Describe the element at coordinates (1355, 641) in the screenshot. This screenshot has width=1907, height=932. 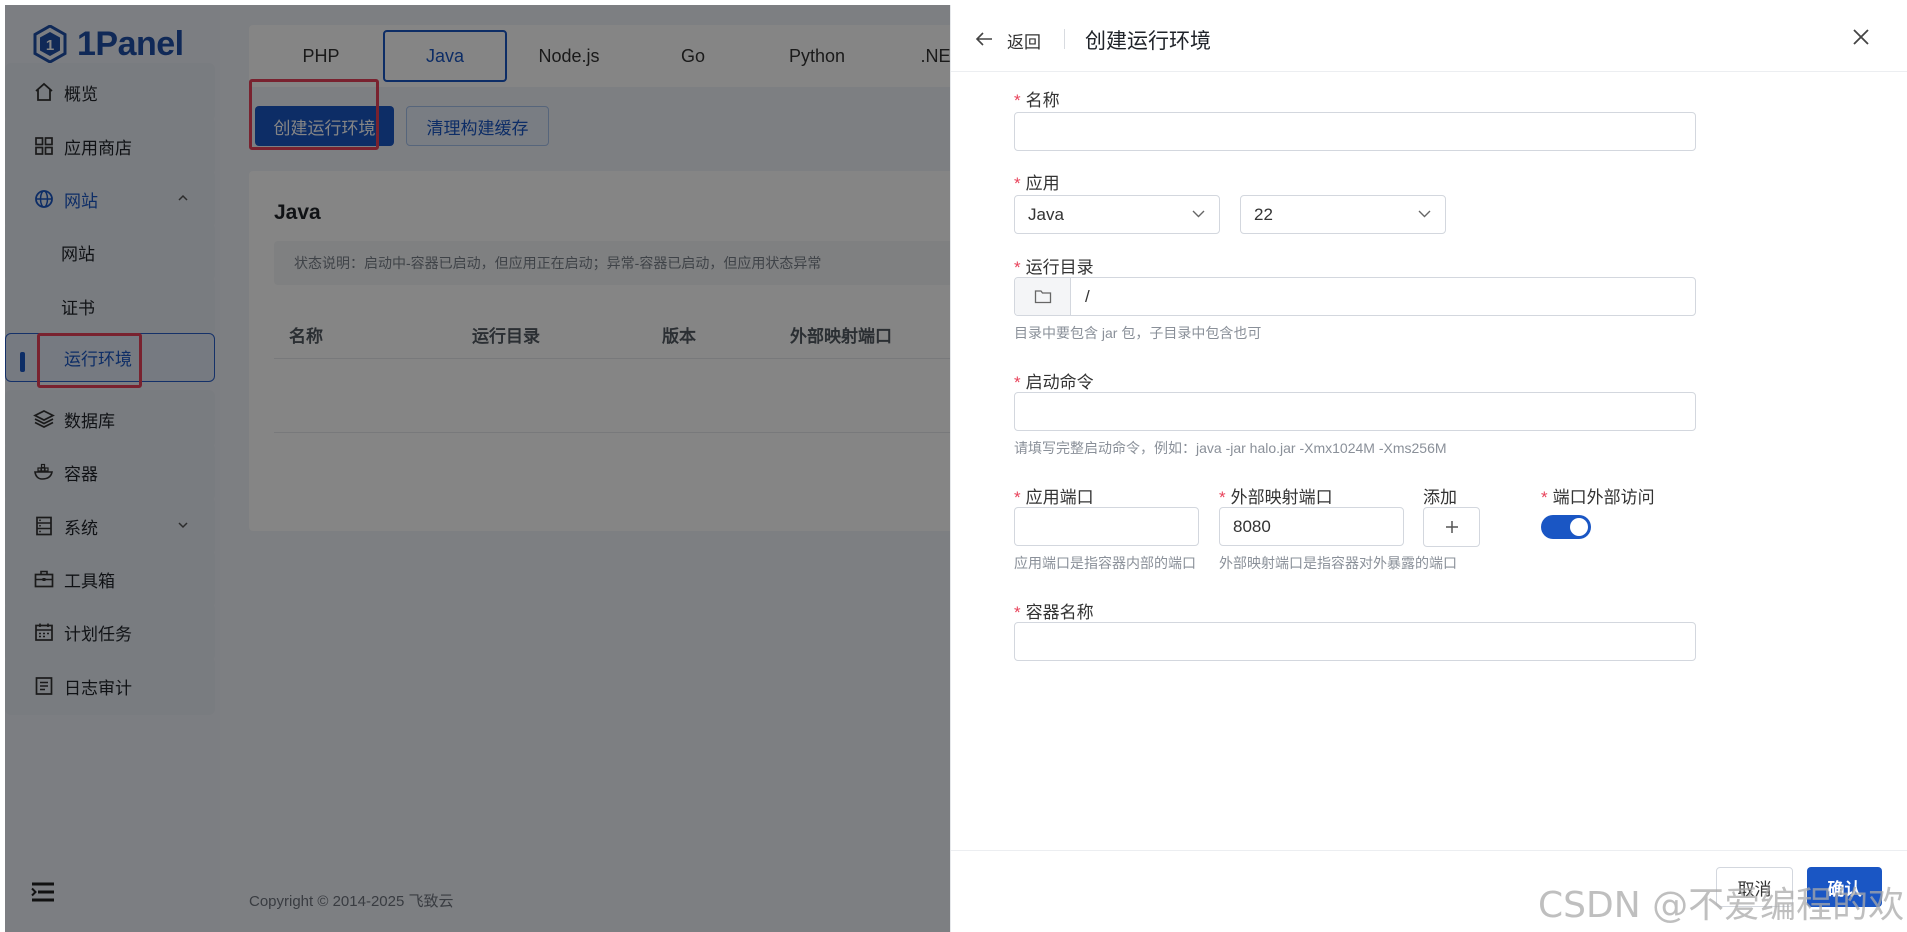
I see `container-name-input` at that location.